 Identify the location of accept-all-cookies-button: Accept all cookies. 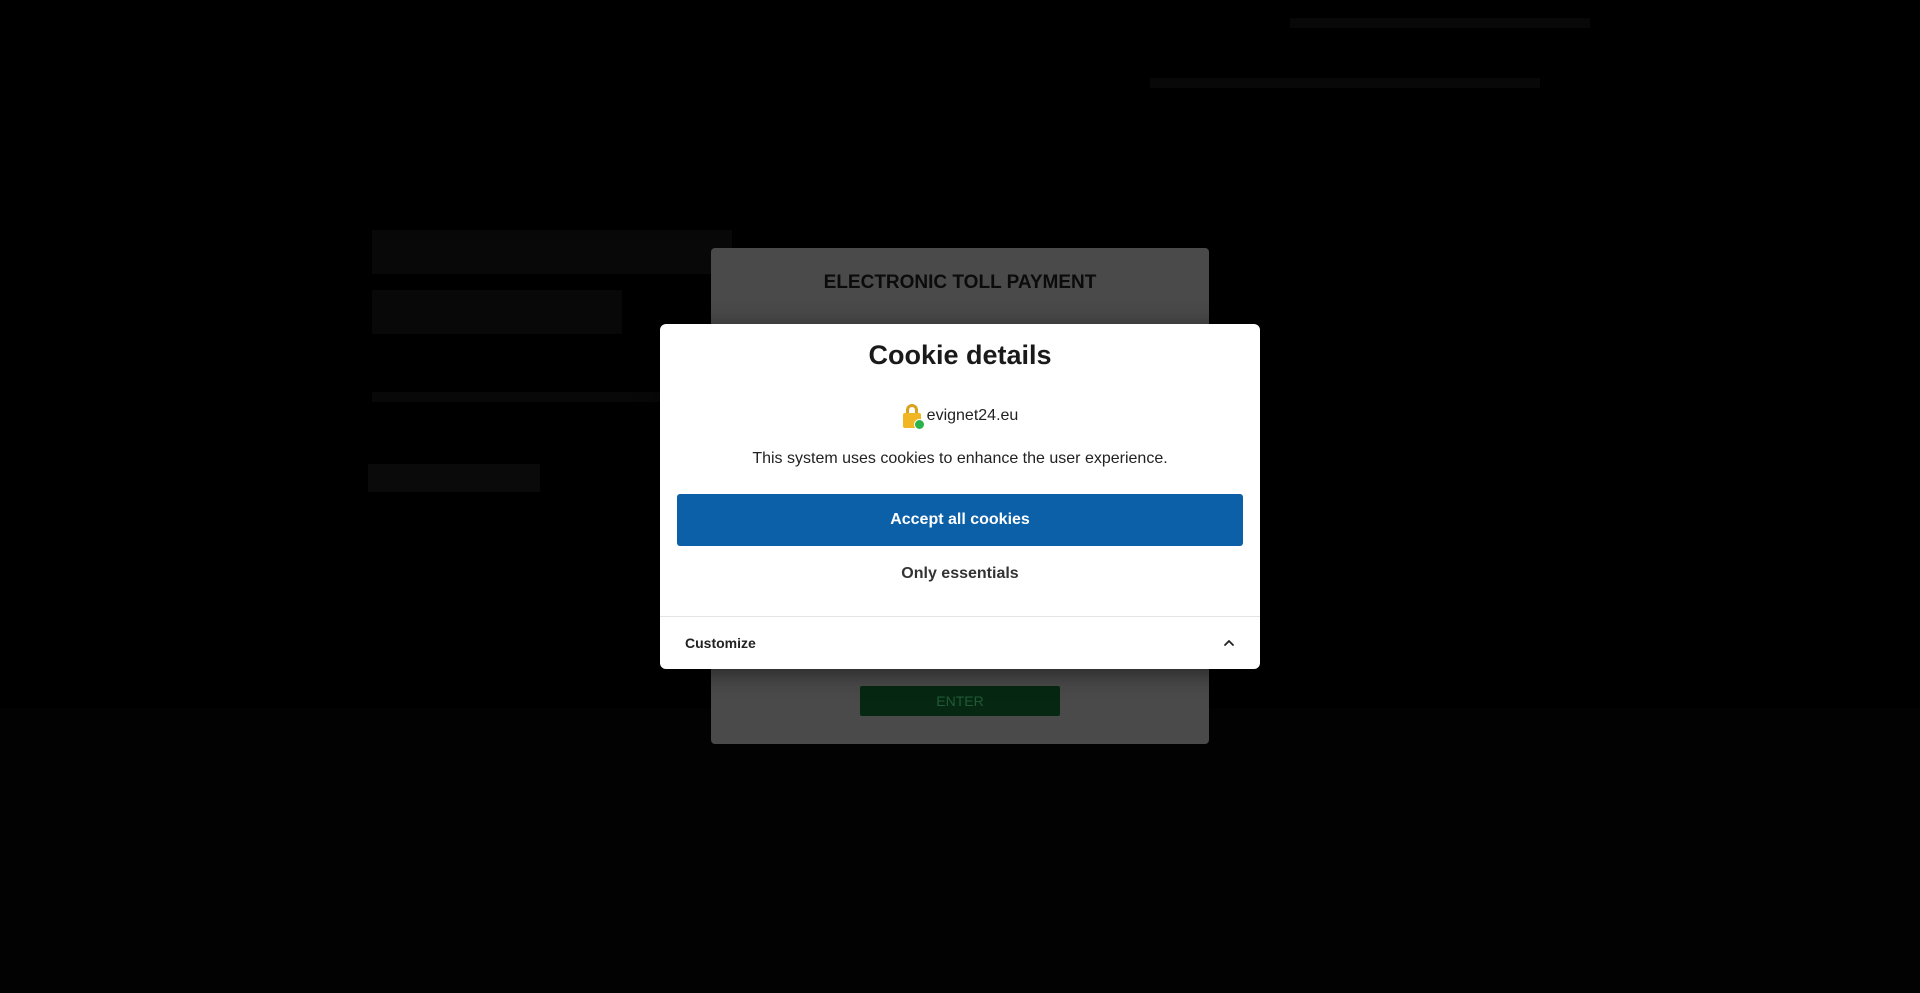
(960, 520).